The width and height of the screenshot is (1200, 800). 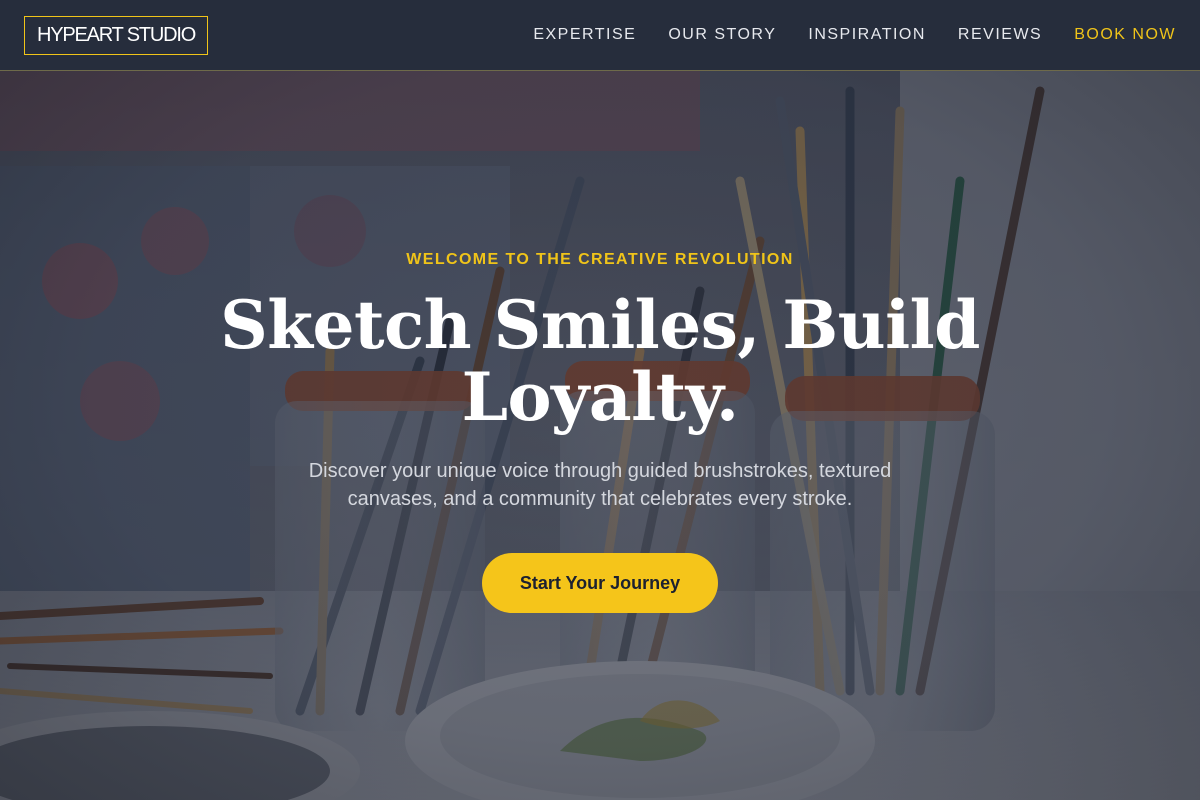 What do you see at coordinates (116, 35) in the screenshot?
I see `logo: HYPEART STUDIO` at bounding box center [116, 35].